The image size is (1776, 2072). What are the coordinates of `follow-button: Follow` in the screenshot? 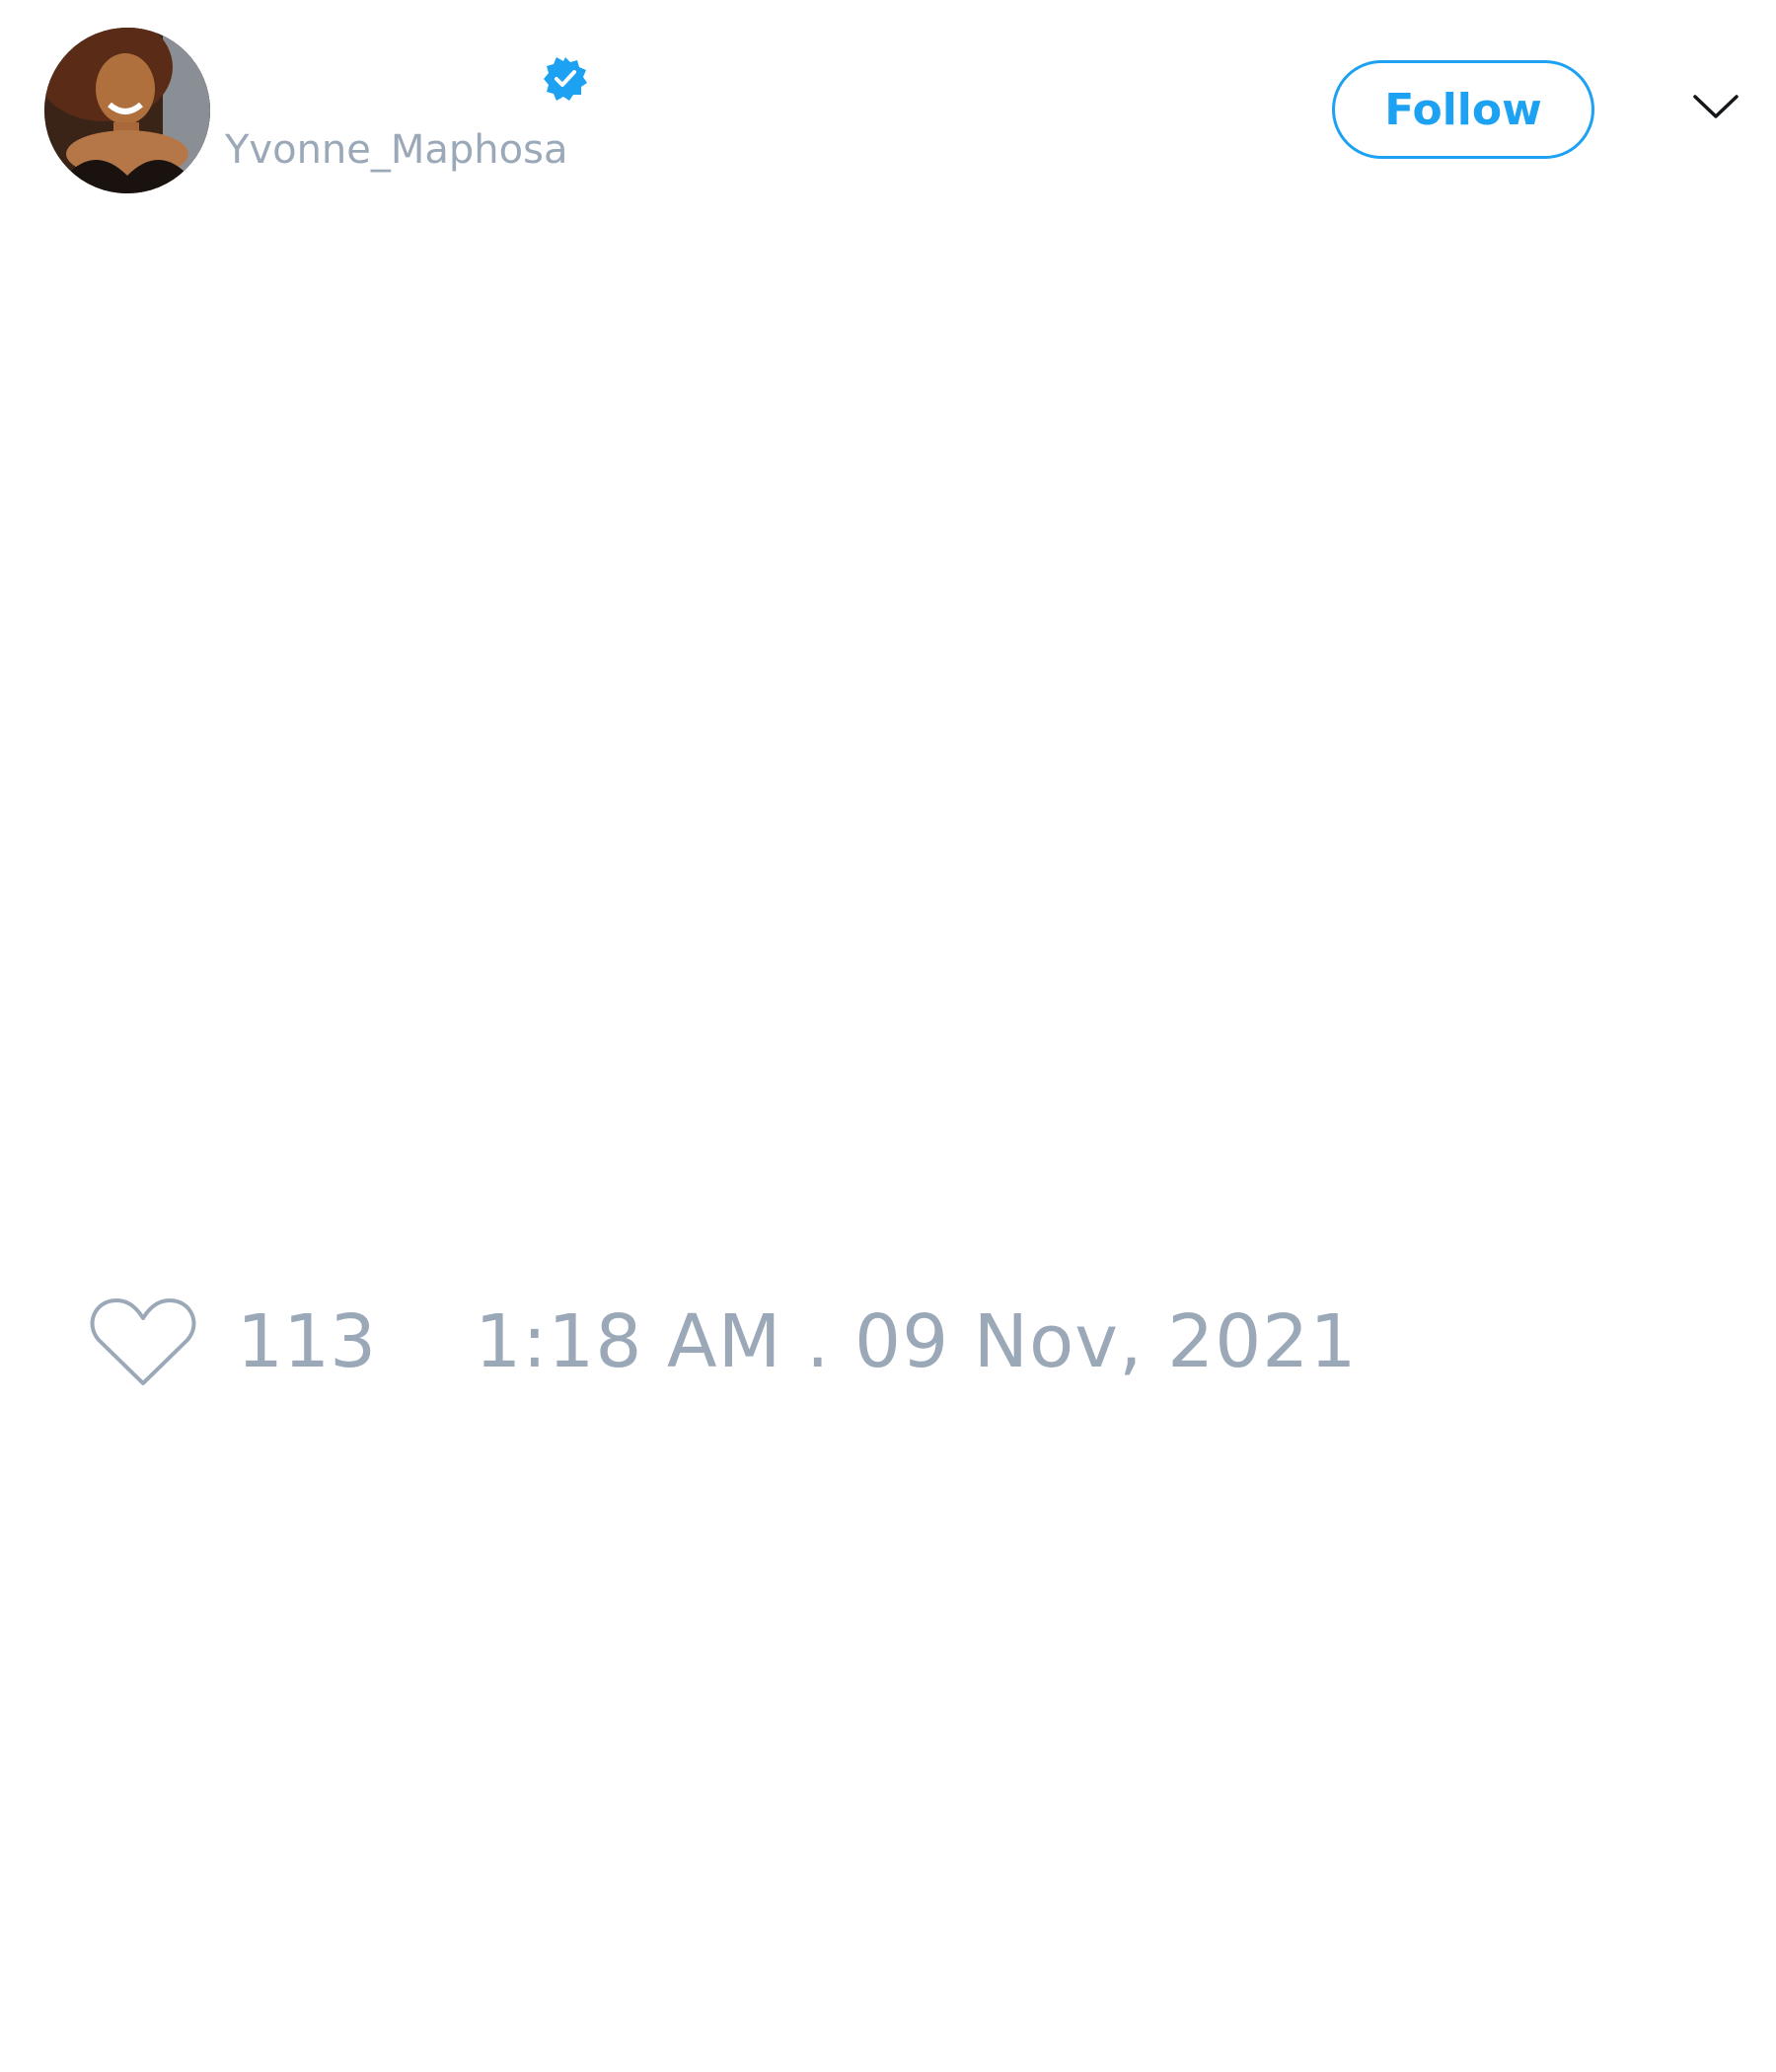 It's located at (1463, 110).